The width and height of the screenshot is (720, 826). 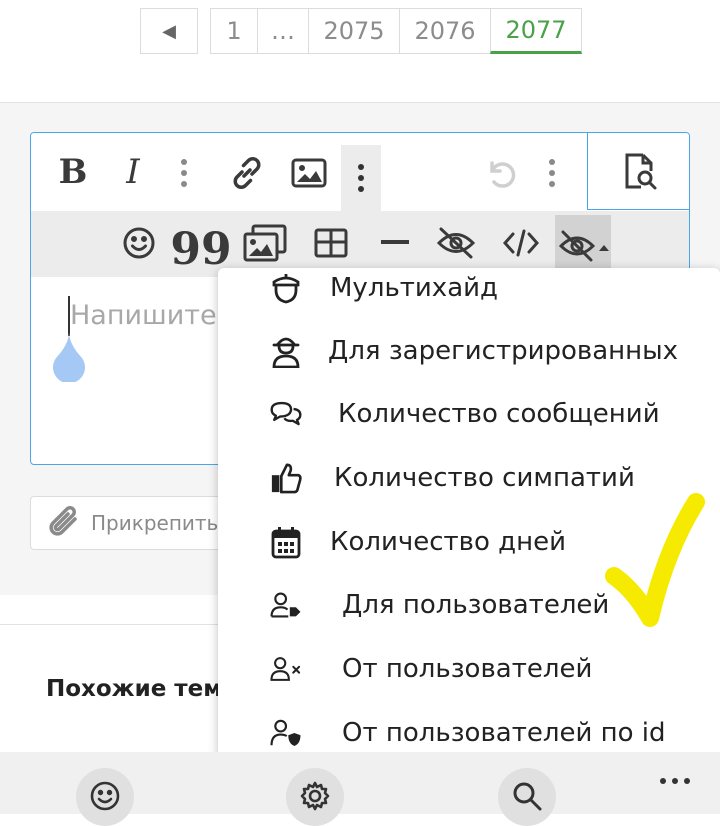 I want to click on page-link: 1, so click(x=234, y=31).